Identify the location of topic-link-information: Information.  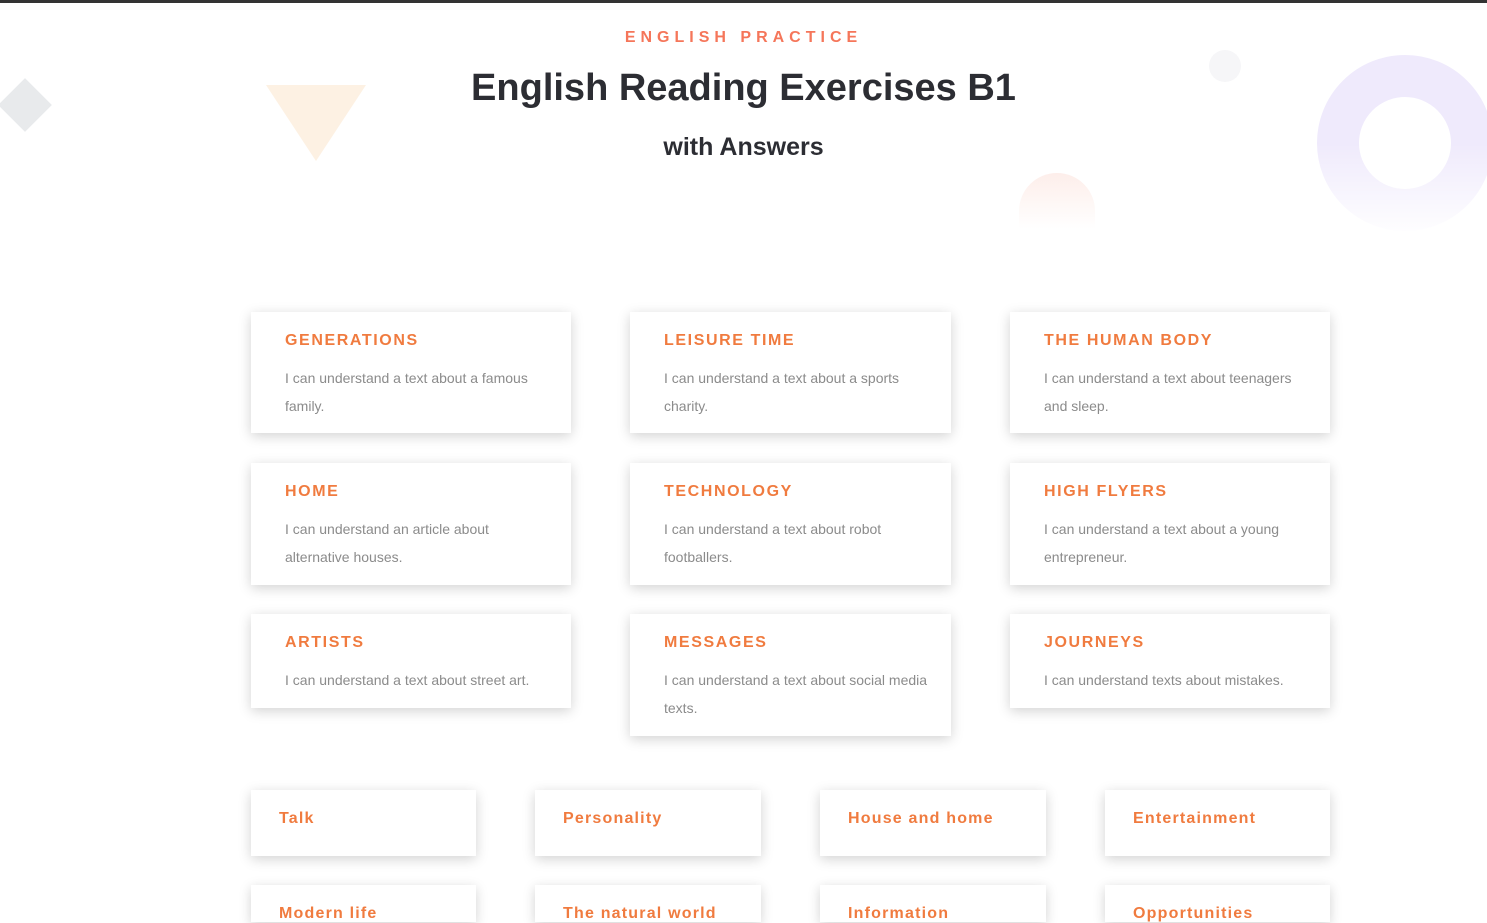
(933, 903).